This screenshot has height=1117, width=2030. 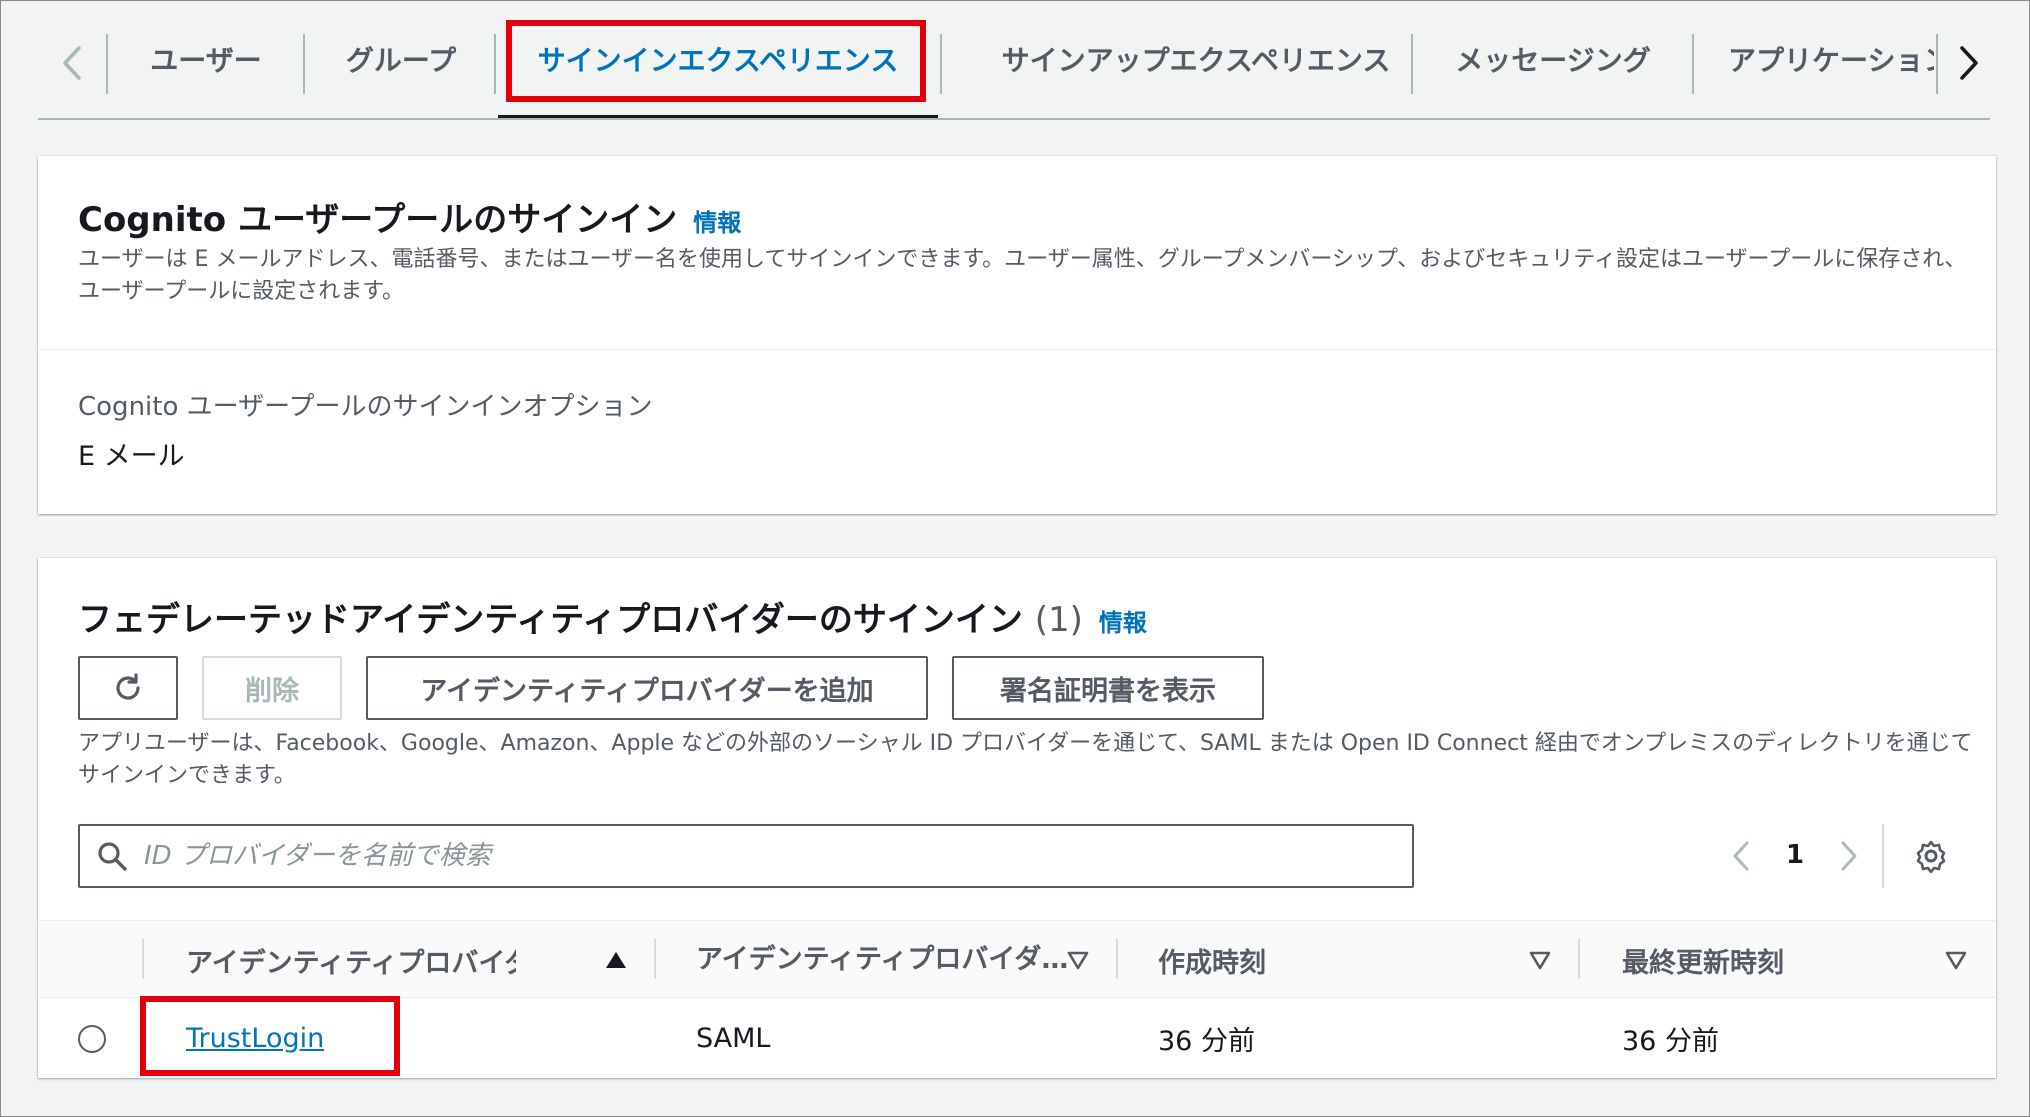 What do you see at coordinates (1553, 59) in the screenshot?
I see `tab-messaging: メッセージング` at bounding box center [1553, 59].